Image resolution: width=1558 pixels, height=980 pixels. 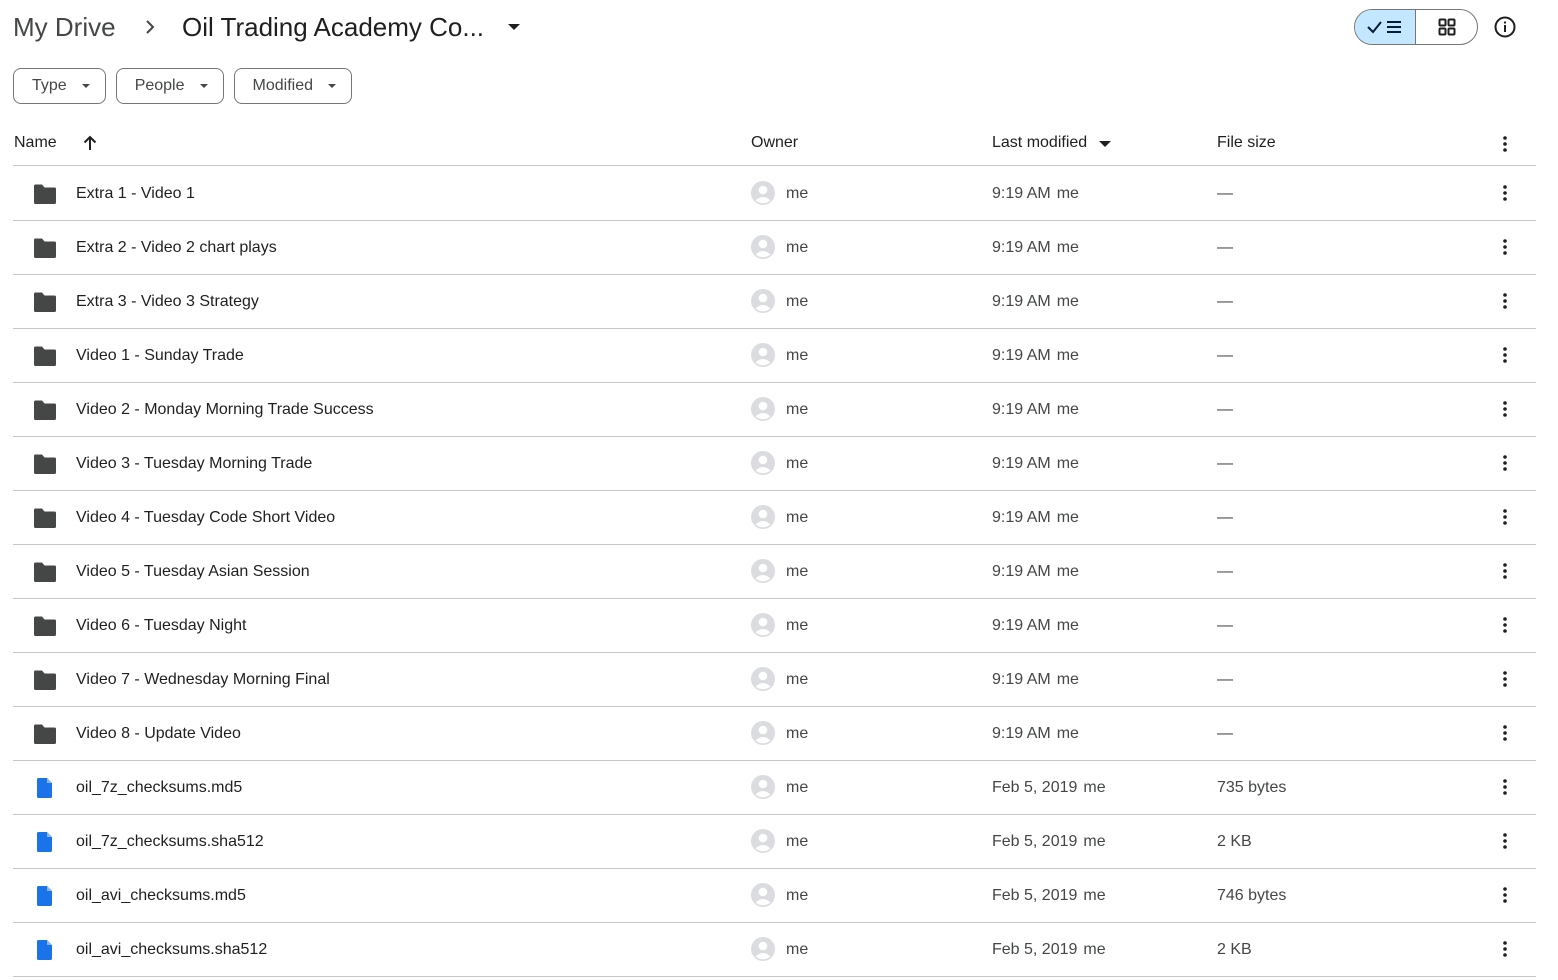 I want to click on file-name: Video 4 - Tuesday Code Short Video, so click(x=205, y=518).